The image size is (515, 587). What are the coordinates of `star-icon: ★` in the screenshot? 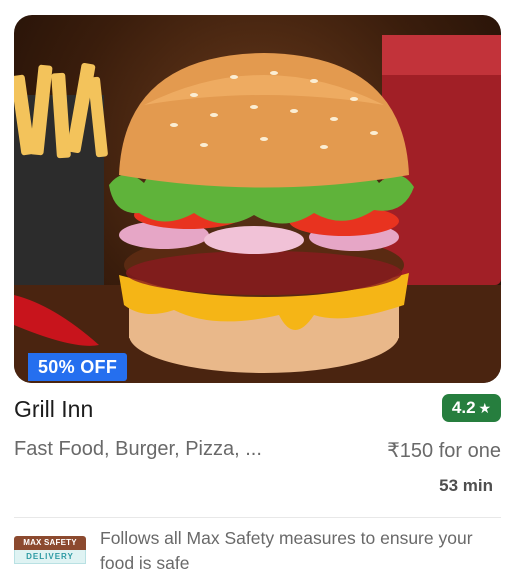 It's located at (485, 407).